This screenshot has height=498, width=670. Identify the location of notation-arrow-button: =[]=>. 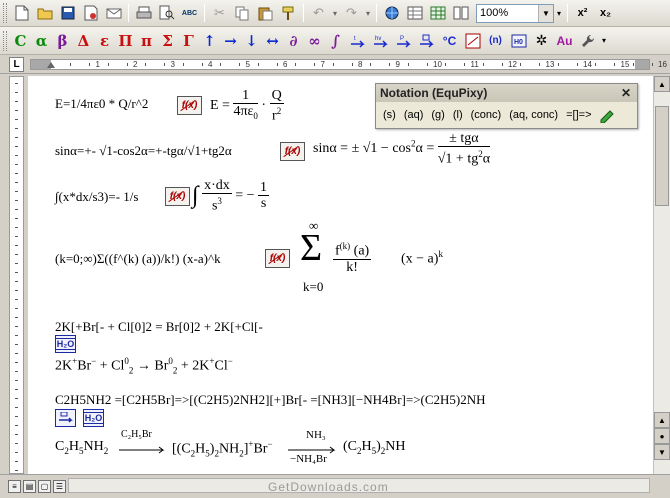
(578, 115).